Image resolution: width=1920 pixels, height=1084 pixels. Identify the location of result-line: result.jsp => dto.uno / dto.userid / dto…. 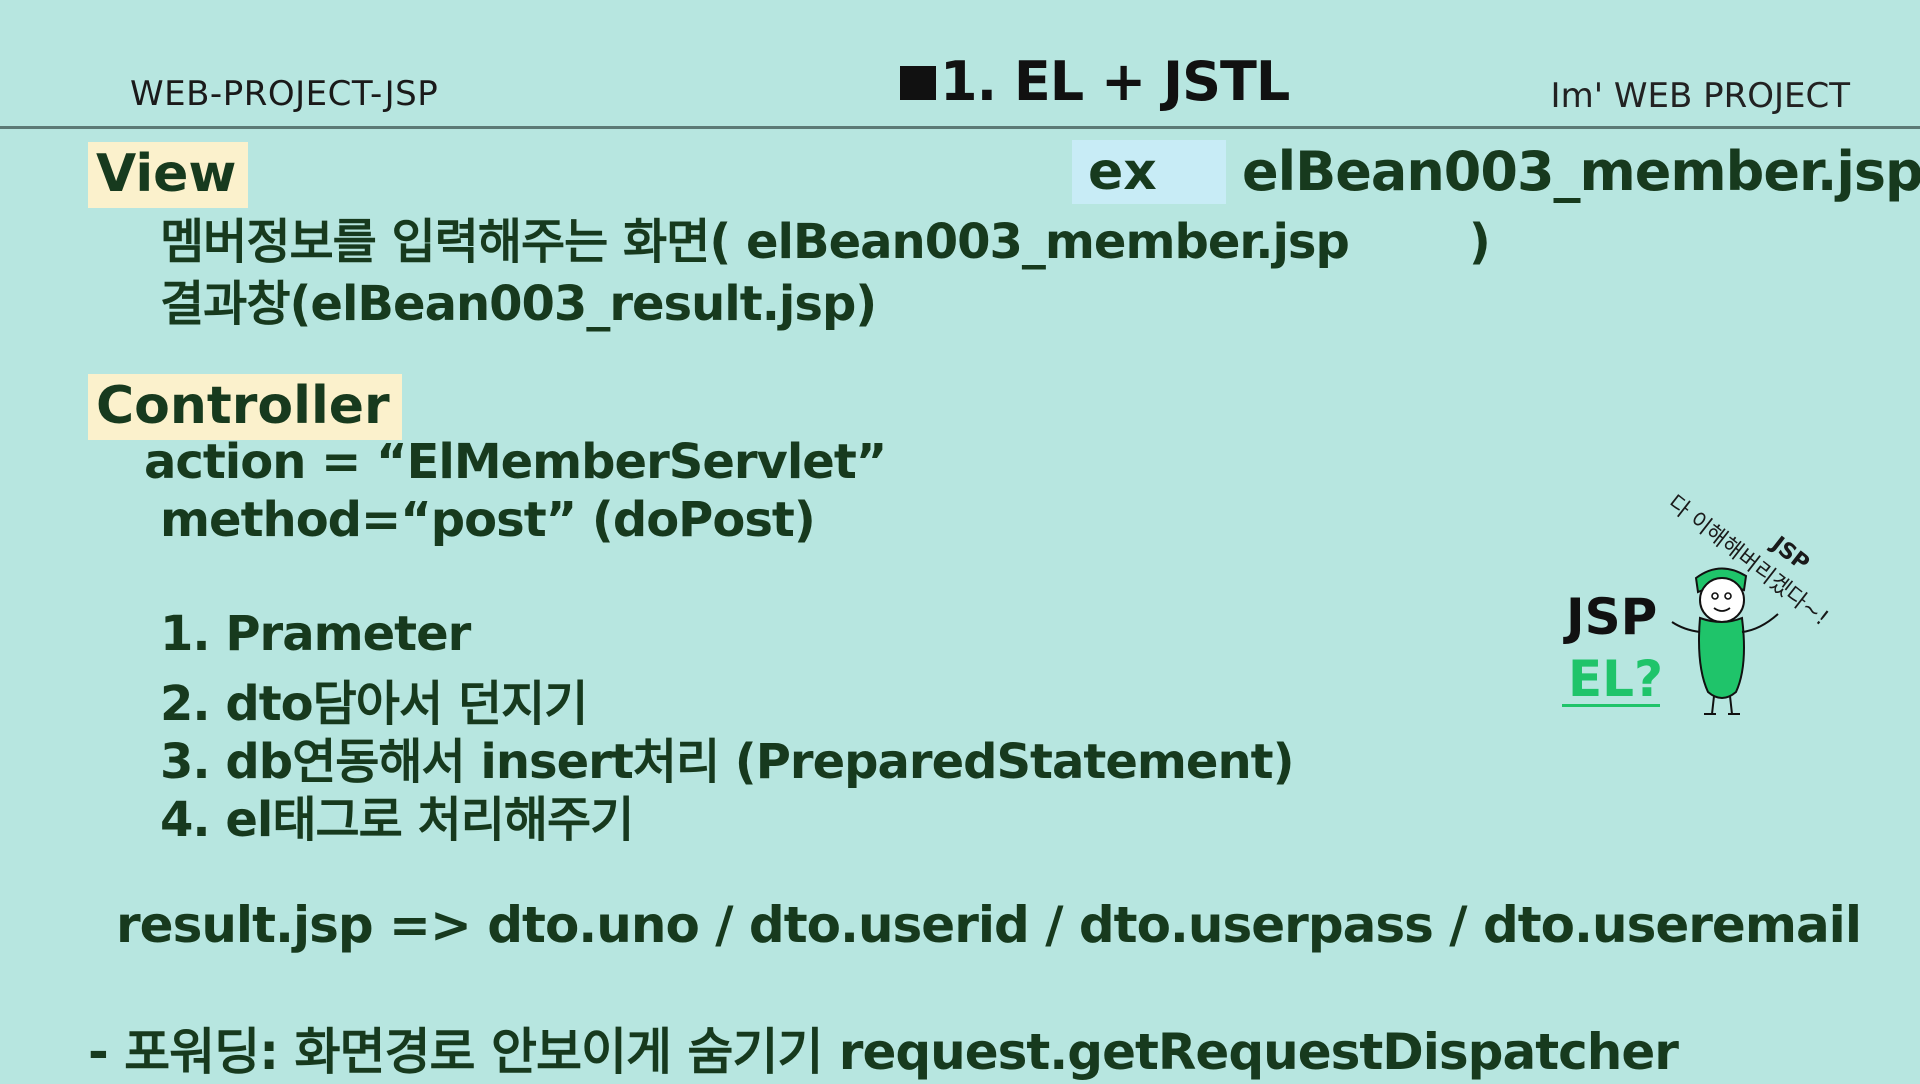
(989, 925).